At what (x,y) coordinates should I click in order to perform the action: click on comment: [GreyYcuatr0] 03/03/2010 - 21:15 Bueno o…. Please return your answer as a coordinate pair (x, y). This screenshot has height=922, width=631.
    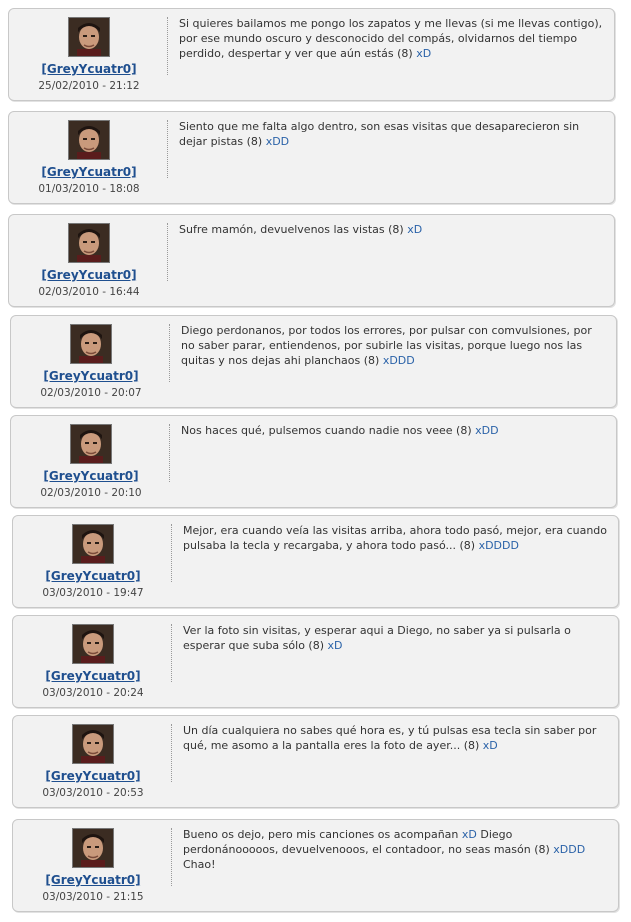
    Looking at the image, I should click on (315, 865).